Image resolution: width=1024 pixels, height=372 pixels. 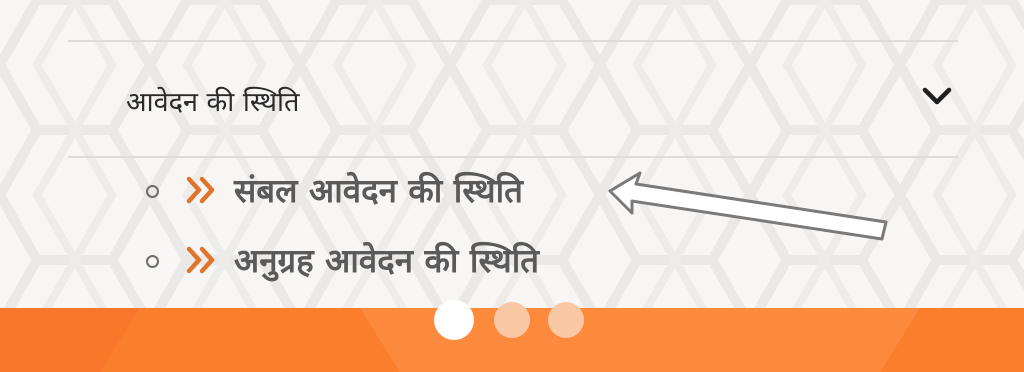 I want to click on accordion-title: आवेदन की स्थिति, so click(x=213, y=102).